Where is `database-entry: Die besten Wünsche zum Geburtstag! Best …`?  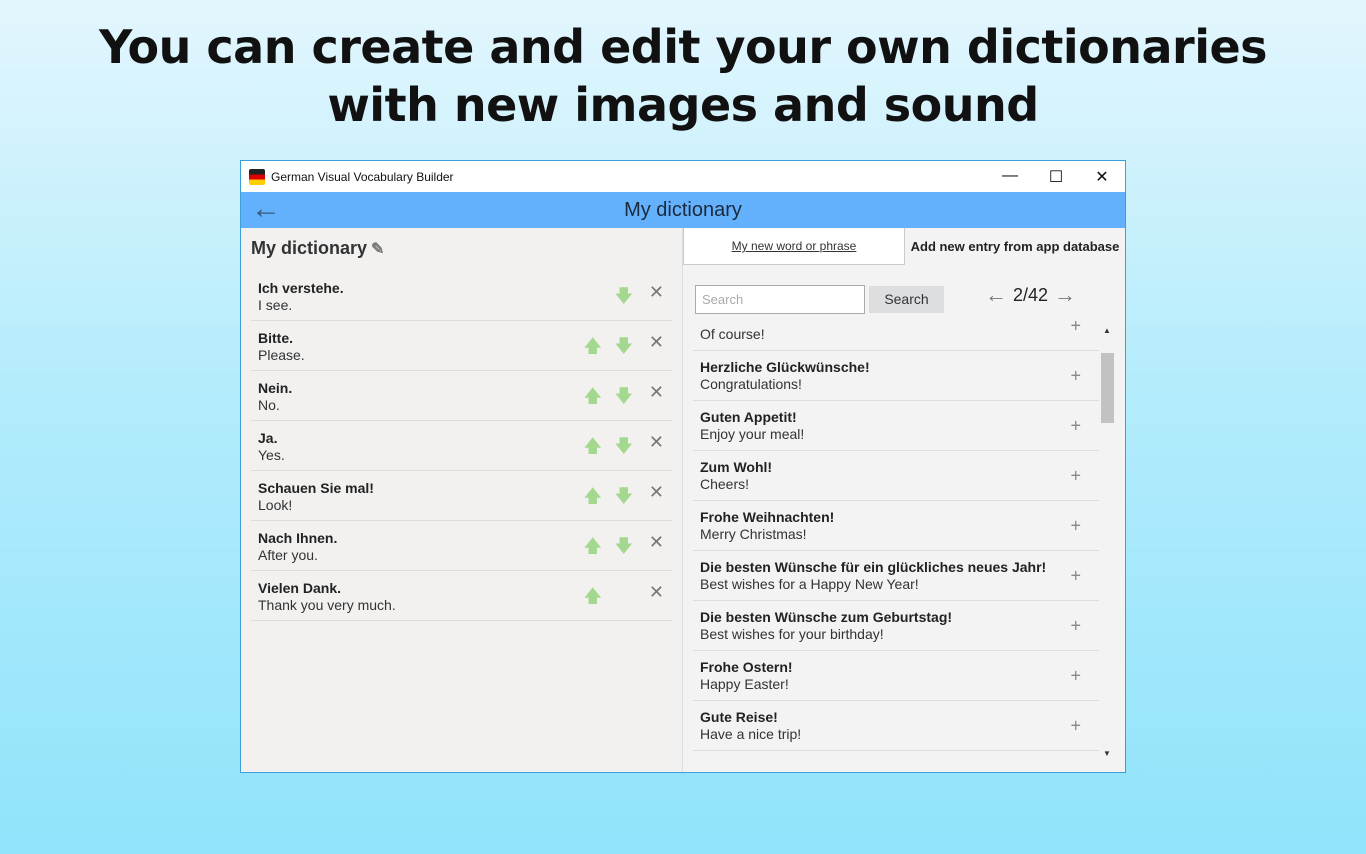 database-entry: Die besten Wünsche zum Geburtstag! Best … is located at coordinates (896, 626).